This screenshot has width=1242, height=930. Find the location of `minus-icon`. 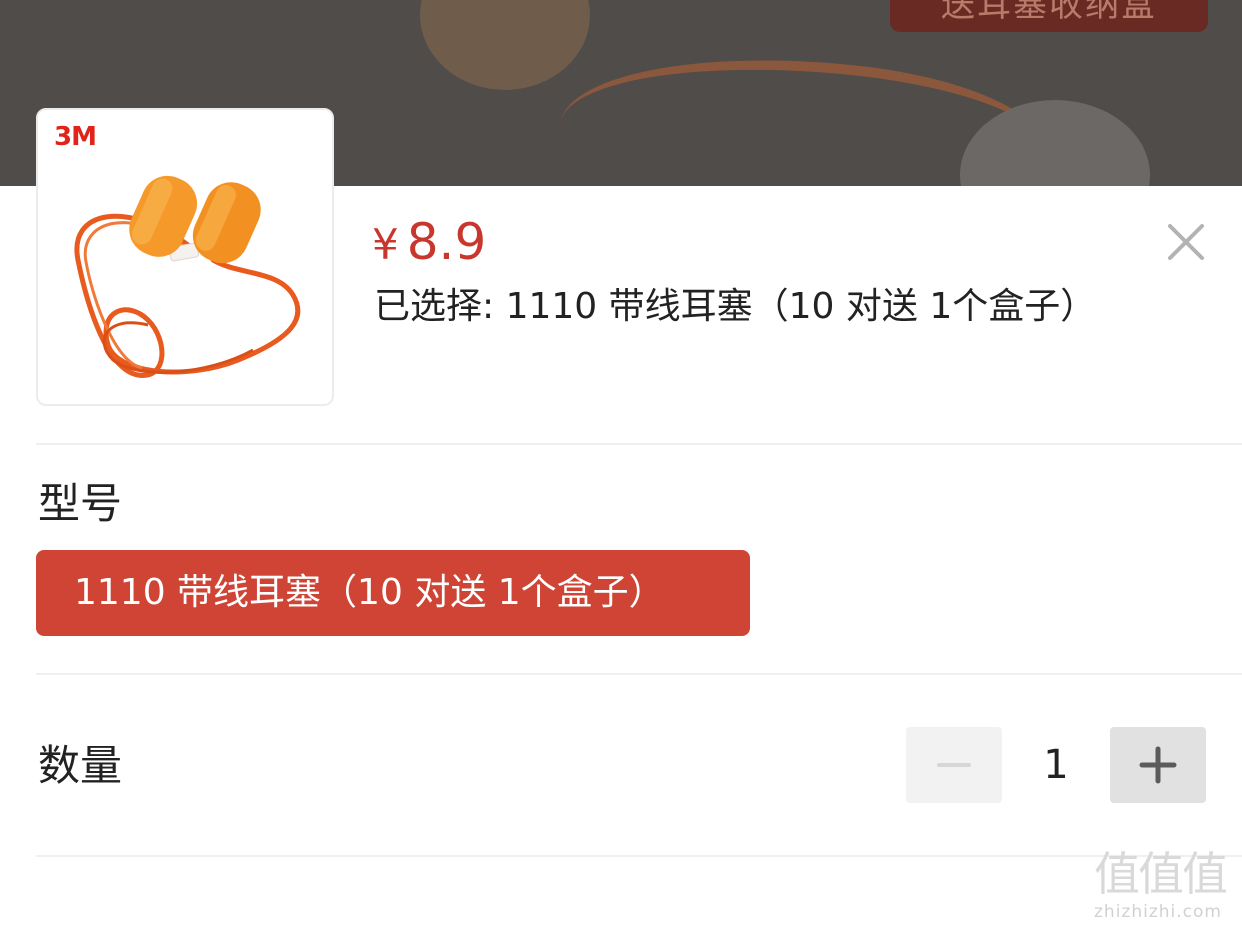

minus-icon is located at coordinates (954, 765).